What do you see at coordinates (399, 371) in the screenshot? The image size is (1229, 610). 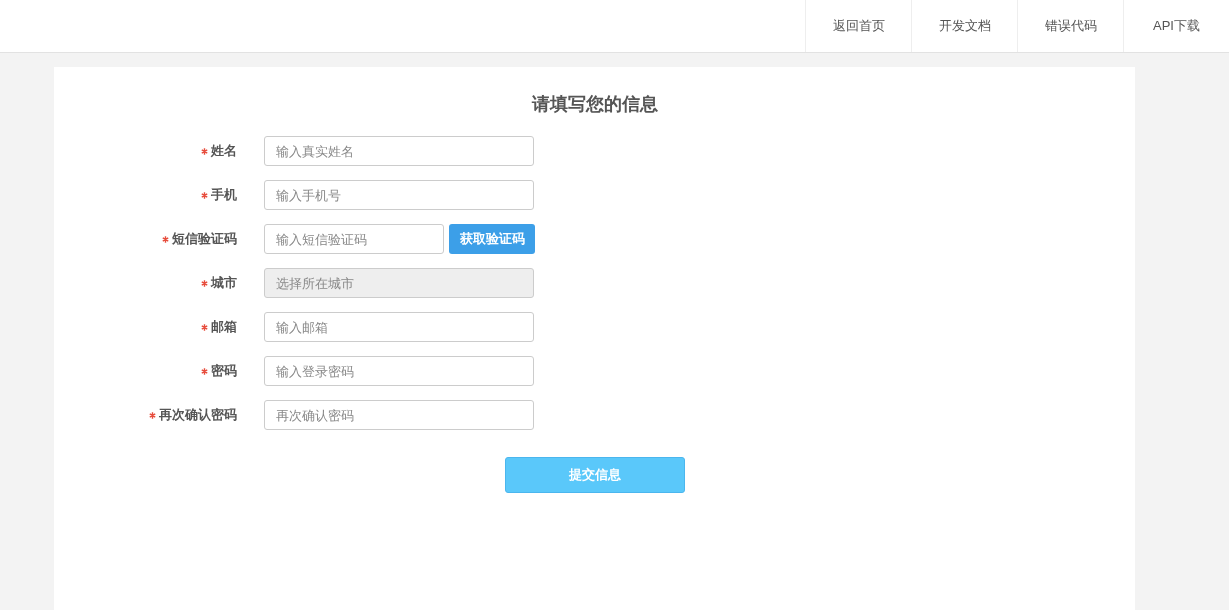 I see `input-field: 输入登录密码` at bounding box center [399, 371].